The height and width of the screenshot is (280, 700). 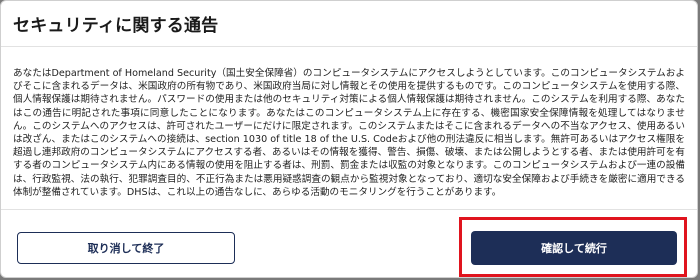 I want to click on cancel-exit-button: 取り消して終了, so click(x=126, y=248).